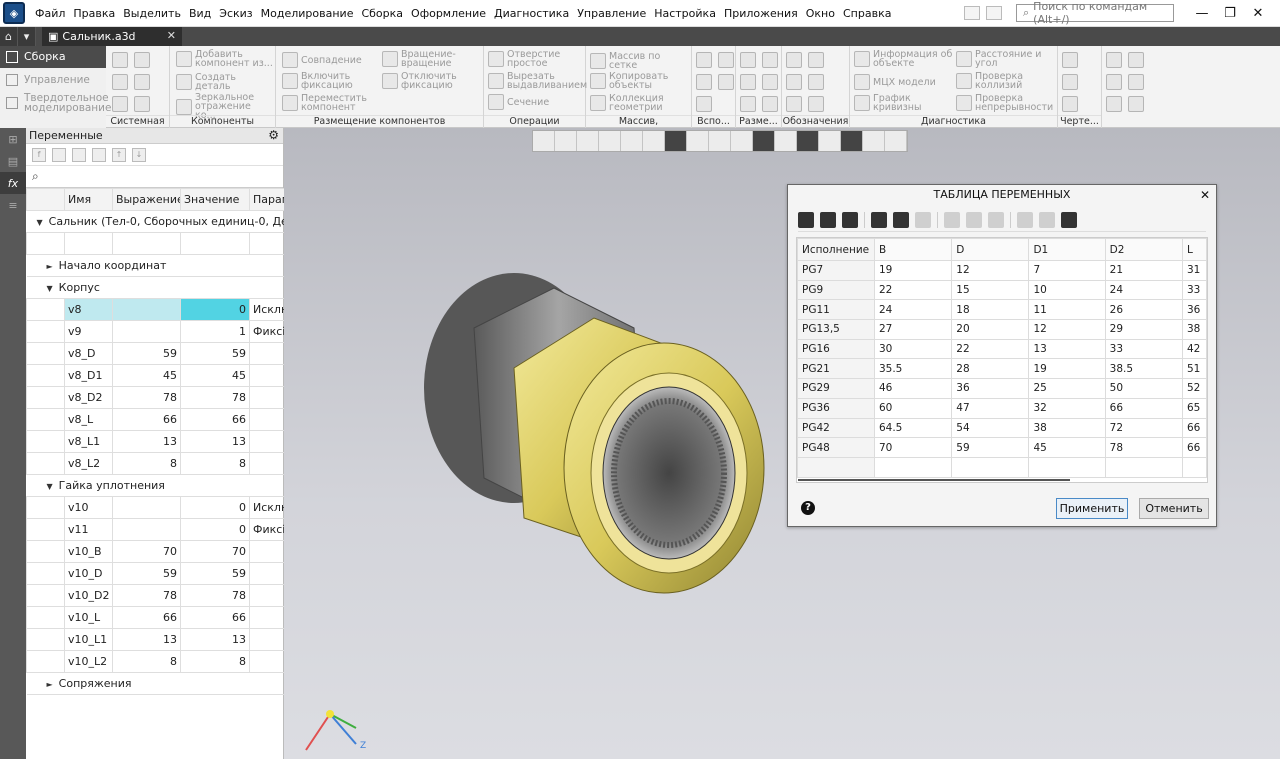  Describe the element at coordinates (816, 60) in the screenshot. I see `base-icon` at that location.